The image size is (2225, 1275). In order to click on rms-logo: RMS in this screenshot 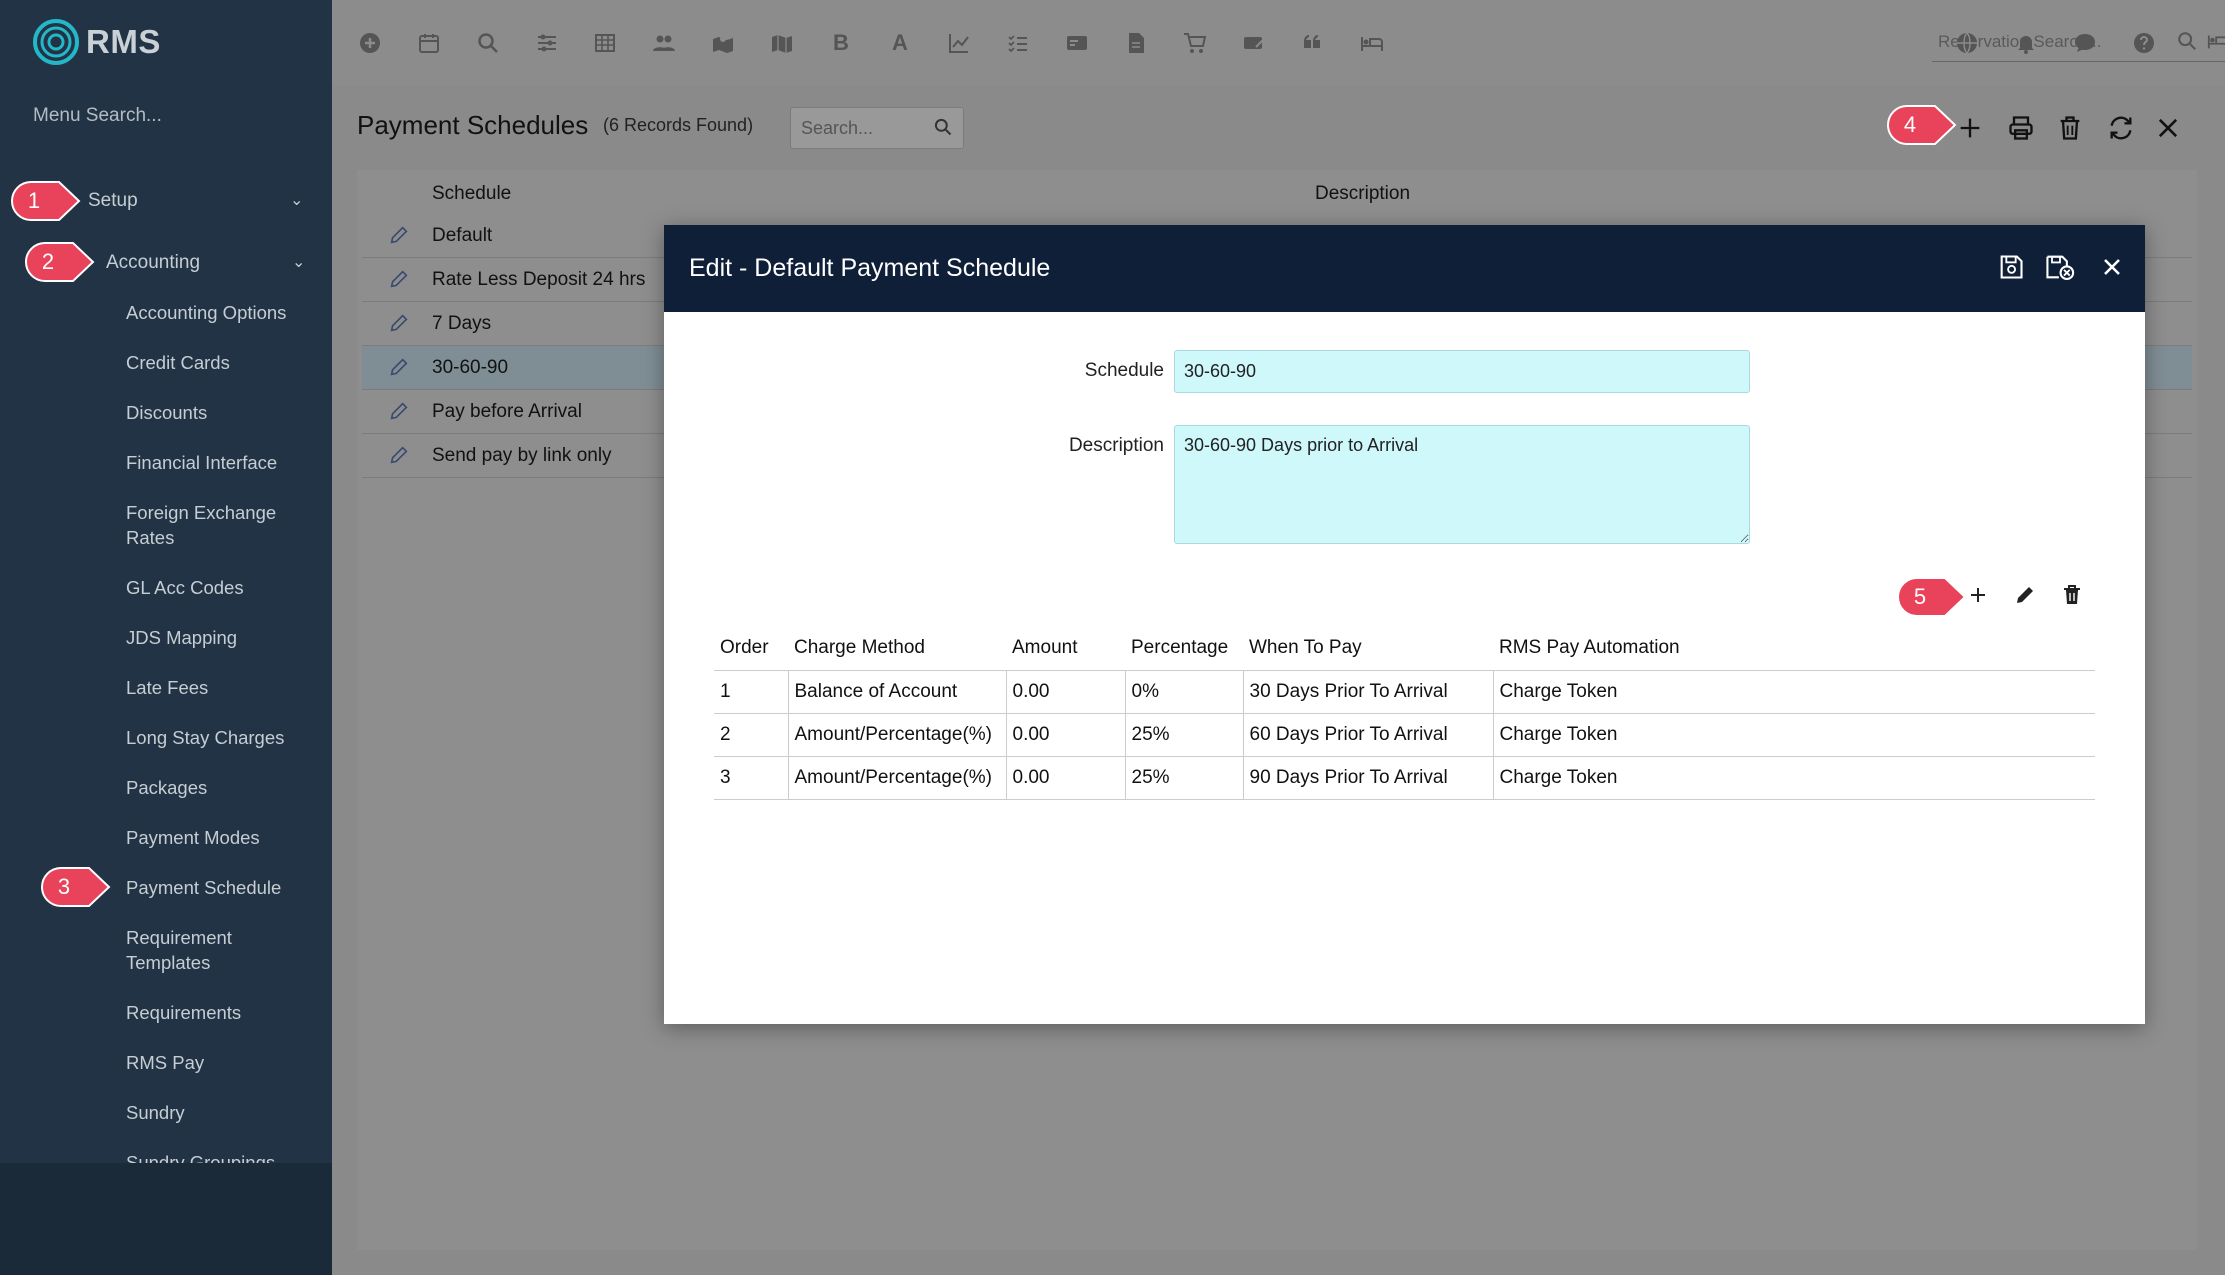, I will do `click(96, 42)`.